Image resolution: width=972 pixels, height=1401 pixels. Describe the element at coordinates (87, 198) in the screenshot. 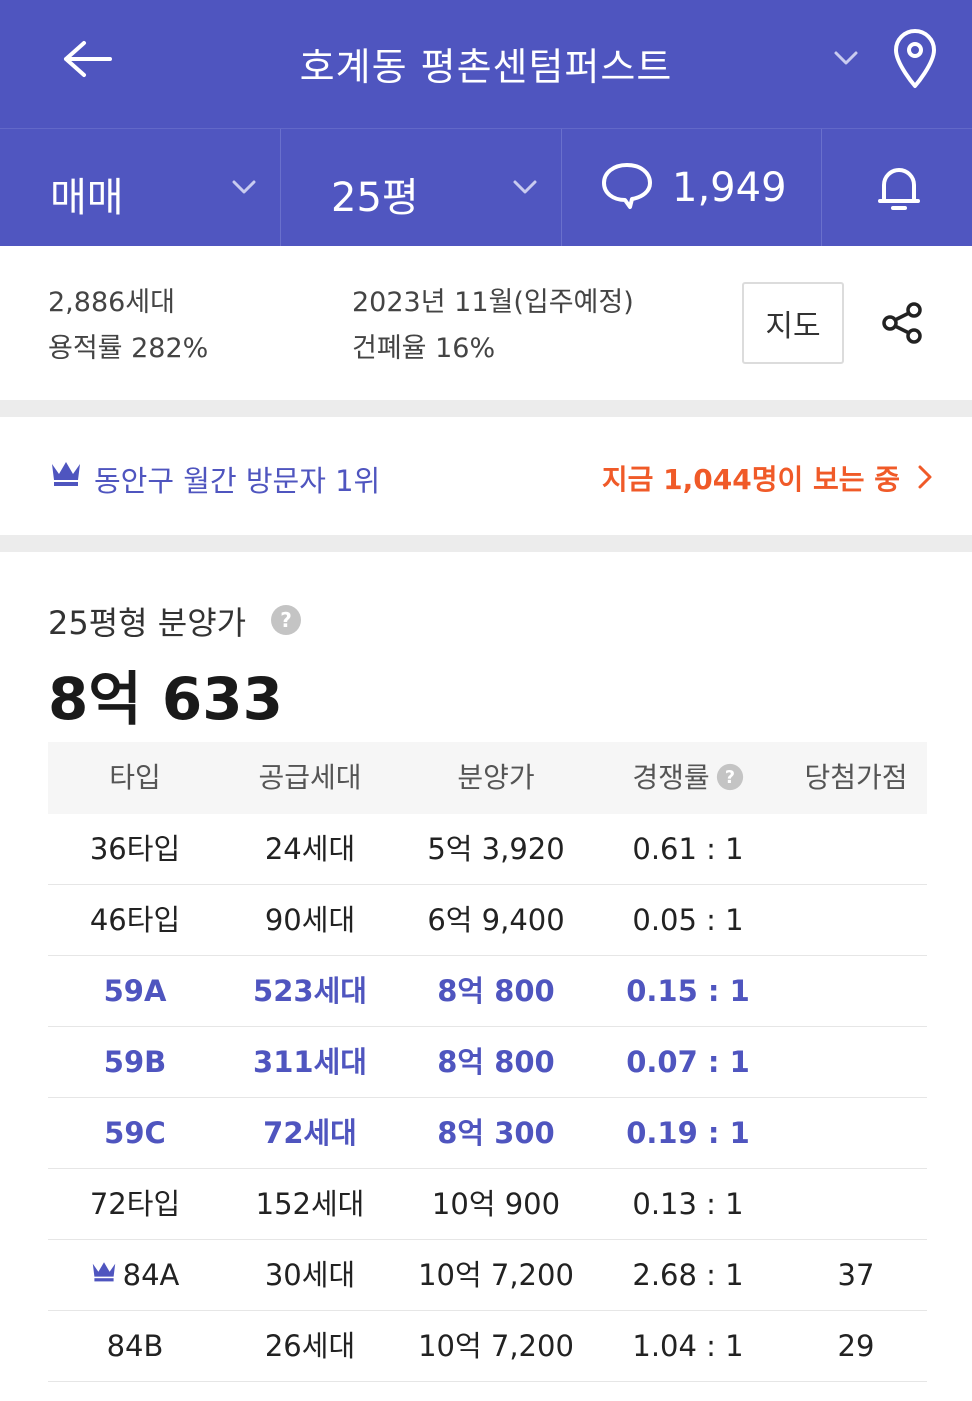

I see `trade-type-label: 매매` at that location.